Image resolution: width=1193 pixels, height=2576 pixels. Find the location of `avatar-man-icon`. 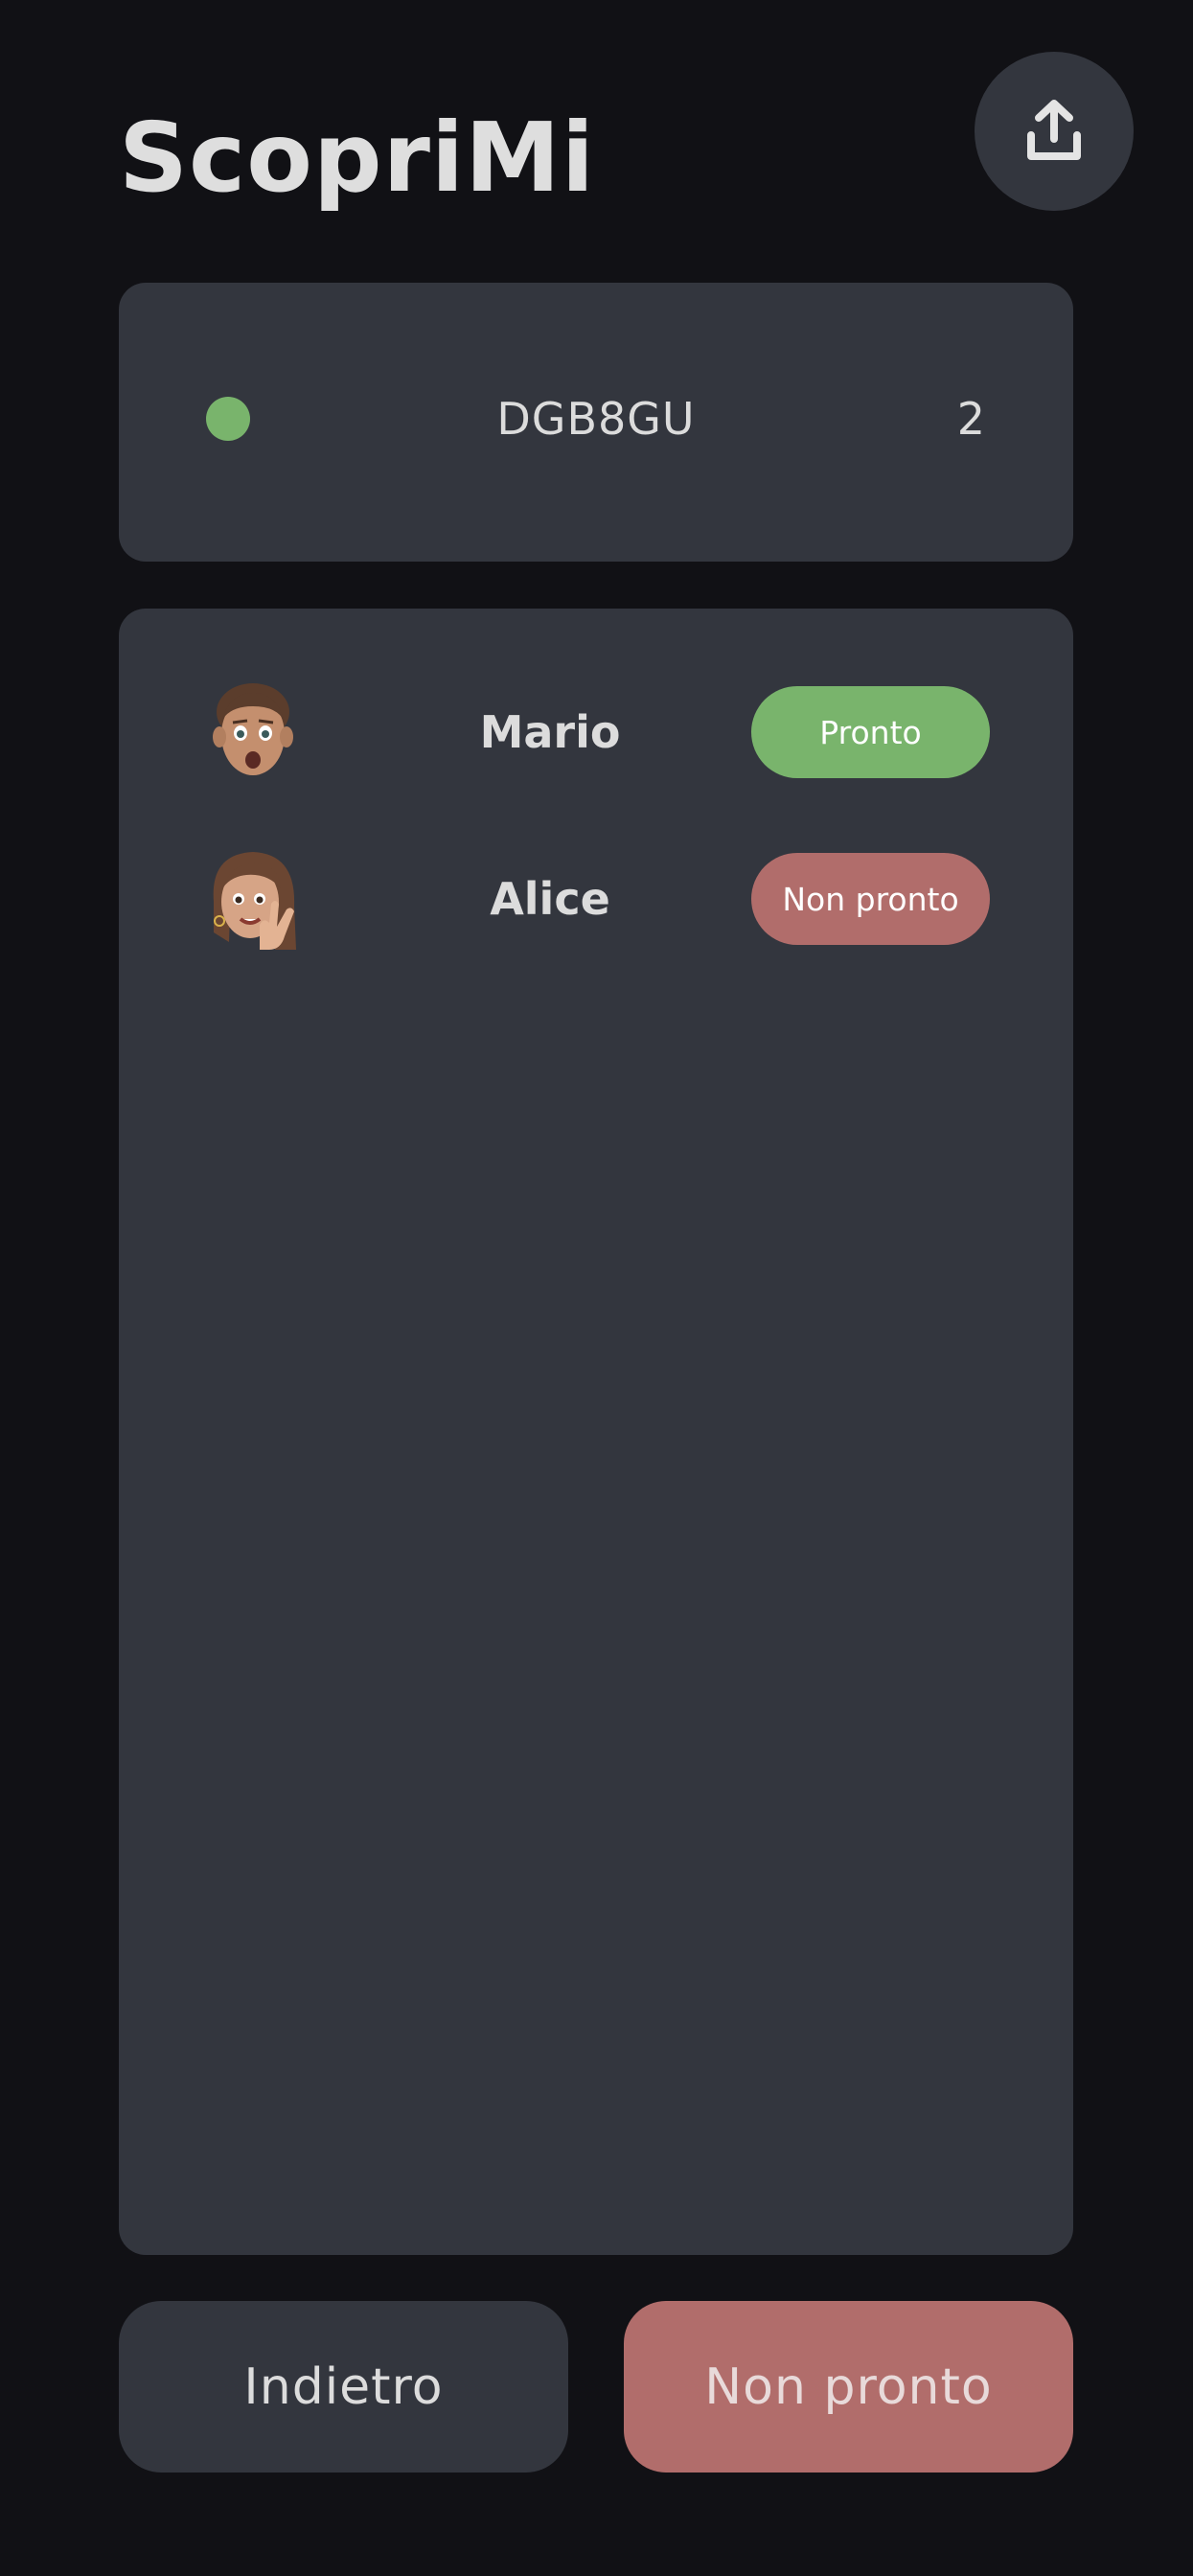

avatar-man-icon is located at coordinates (253, 729).